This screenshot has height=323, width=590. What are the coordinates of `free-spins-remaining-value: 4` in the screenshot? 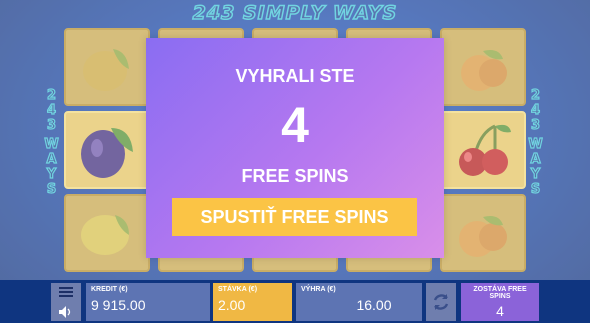 It's located at (500, 311).